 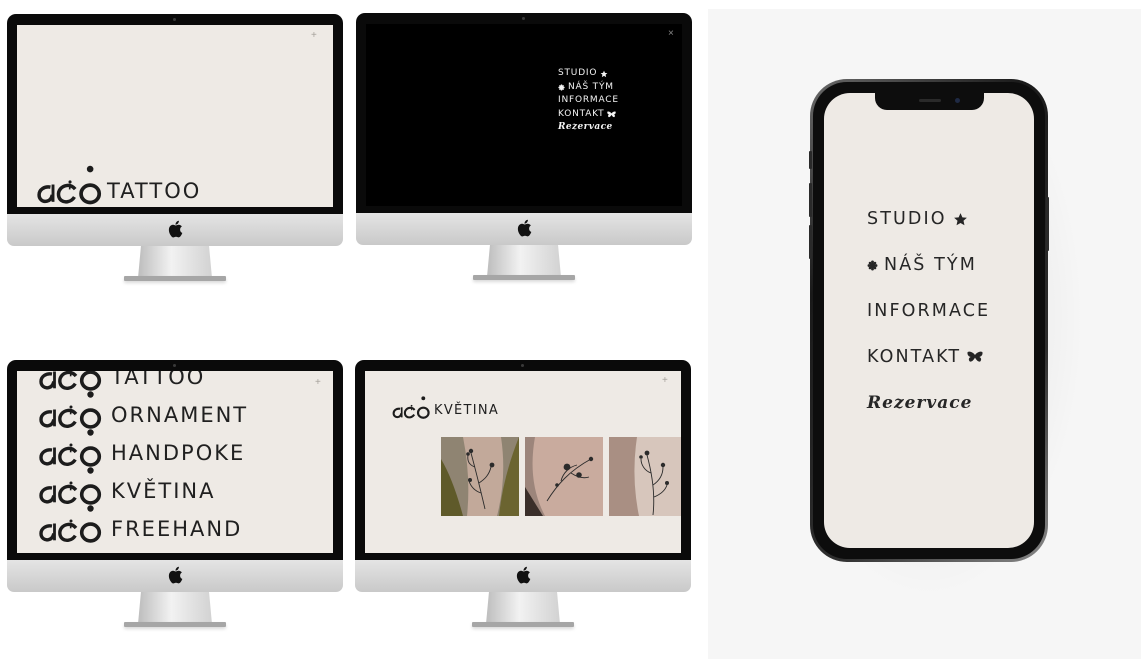 I want to click on close-icon: ×, so click(x=671, y=34).